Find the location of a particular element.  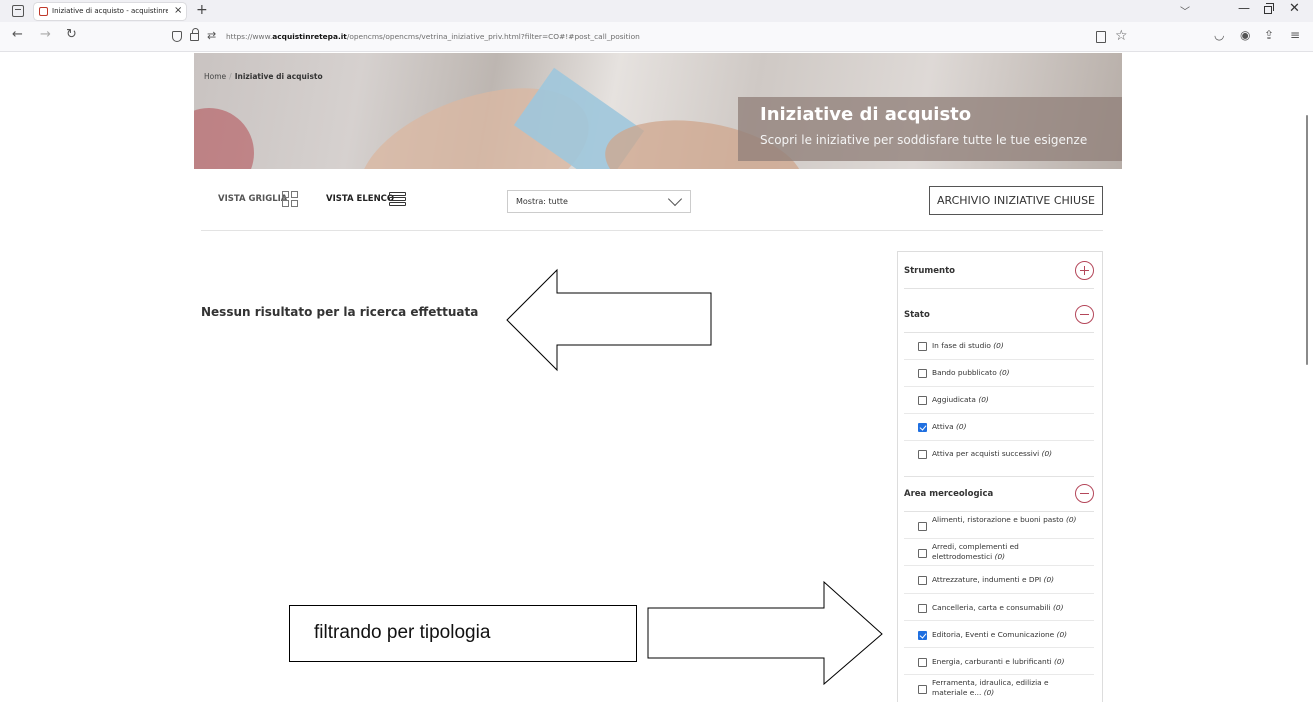

browser-tab-active: Iniziative di acquisto - acquistinrete × is located at coordinates (110, 11).